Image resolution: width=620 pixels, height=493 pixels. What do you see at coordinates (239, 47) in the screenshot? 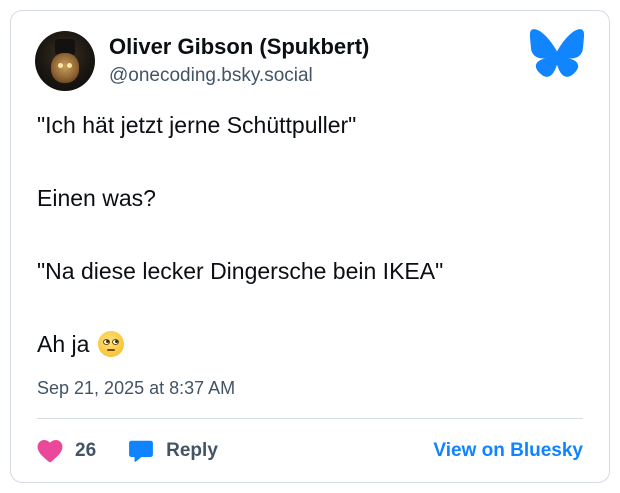
I see `author-display-name: Oliver Gibson (Spukbert)` at bounding box center [239, 47].